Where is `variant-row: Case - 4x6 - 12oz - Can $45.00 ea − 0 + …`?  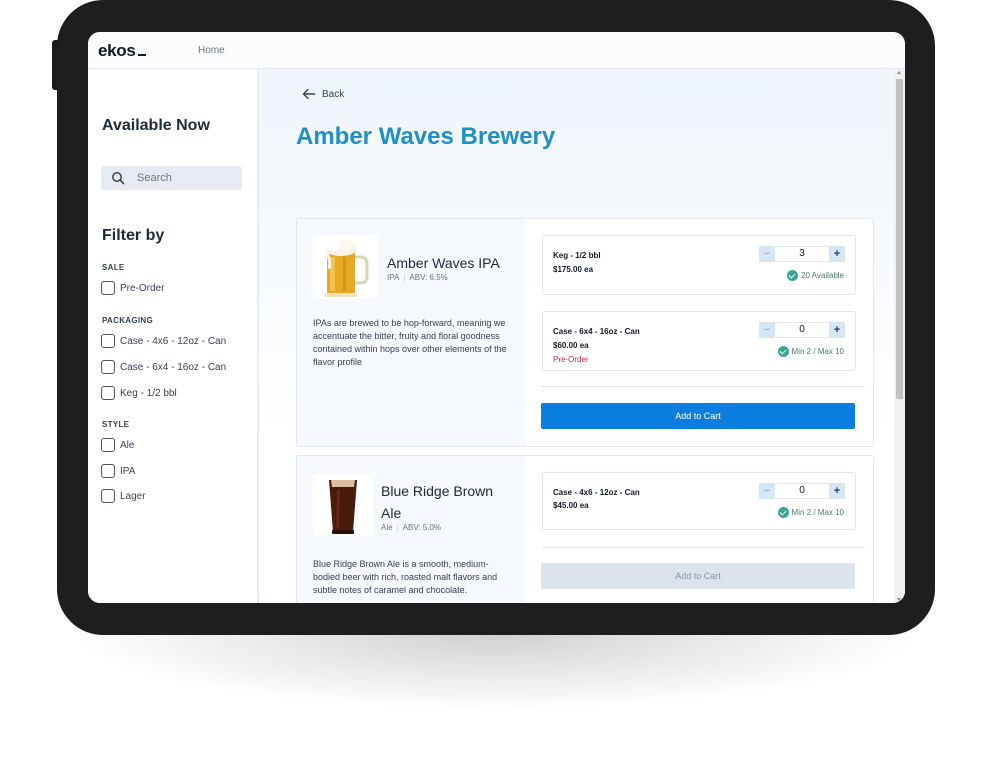
variant-row: Case - 4x6 - 12oz - Can $45.00 ea − 0 + … is located at coordinates (699, 501).